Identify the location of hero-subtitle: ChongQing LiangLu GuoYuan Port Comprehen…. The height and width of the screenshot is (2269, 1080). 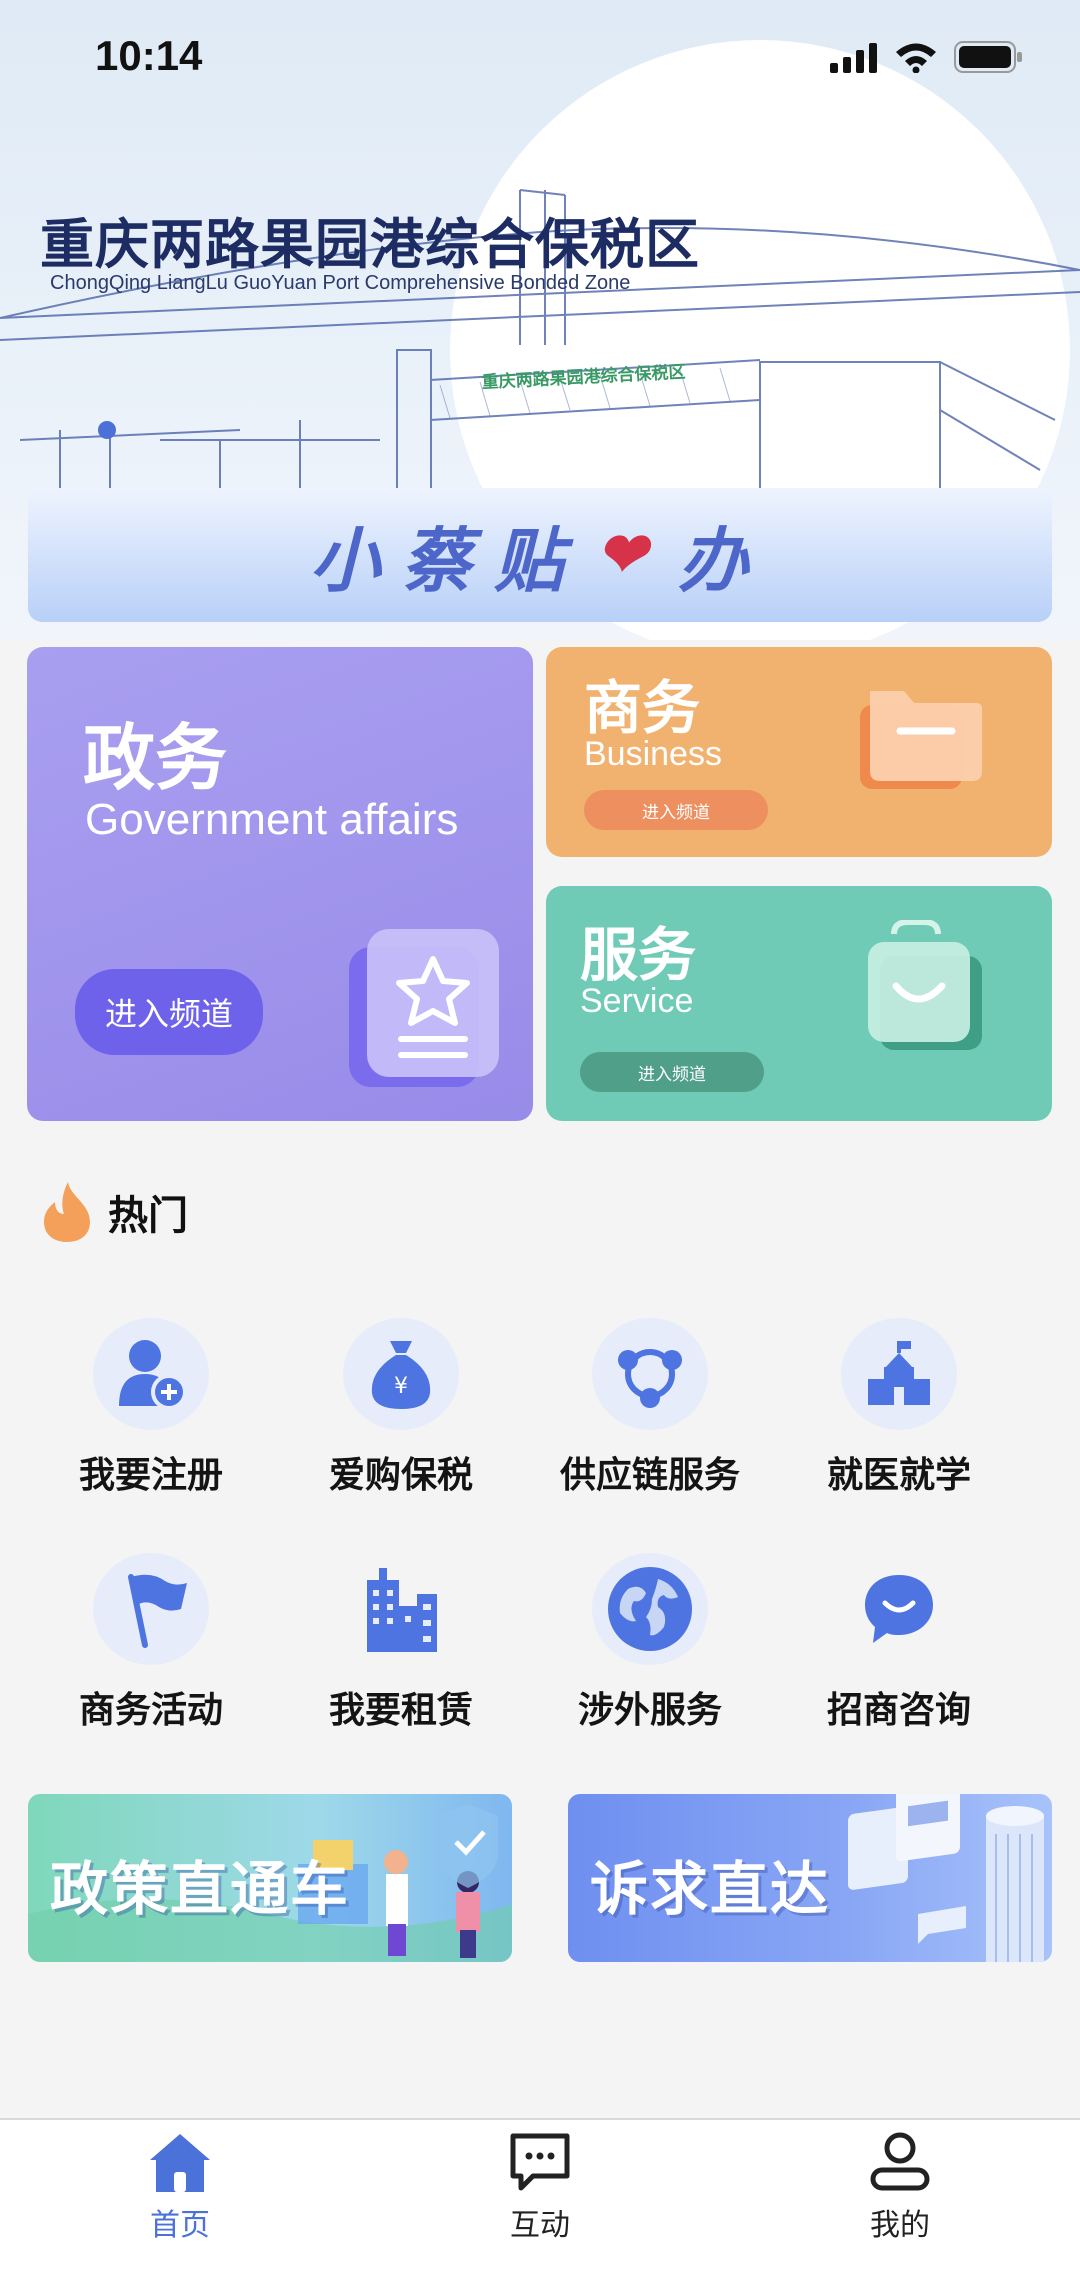
(340, 283).